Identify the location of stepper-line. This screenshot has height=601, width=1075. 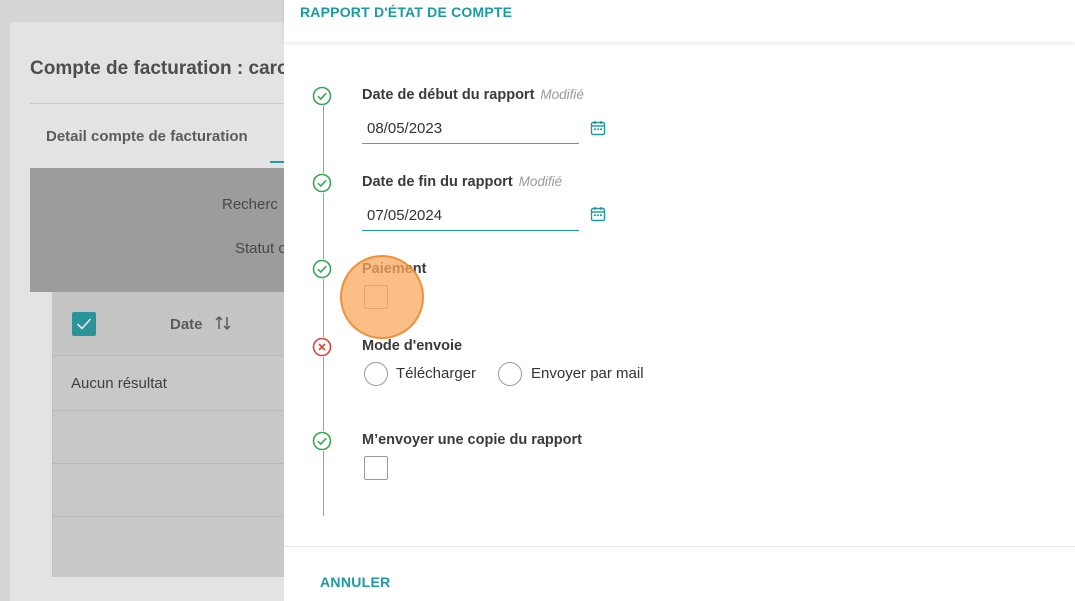
(323, 310).